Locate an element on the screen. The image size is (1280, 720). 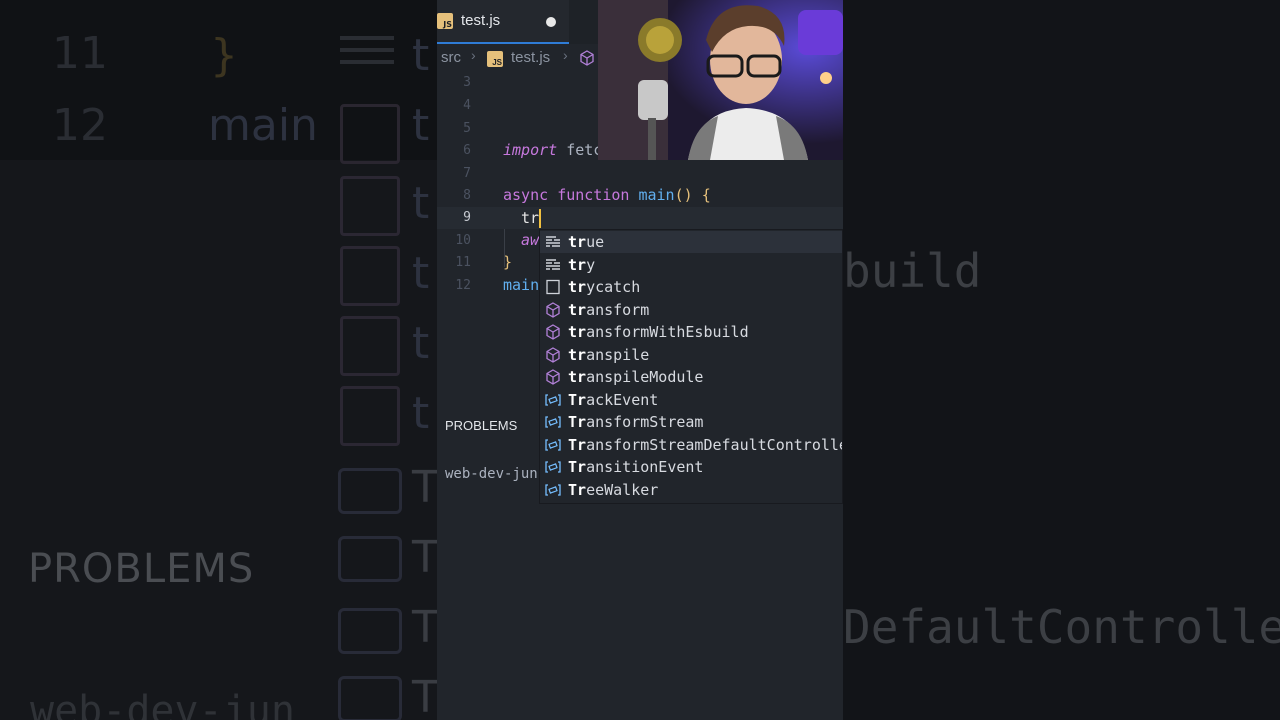
suggestion-item: transform is located at coordinates (691, 310).